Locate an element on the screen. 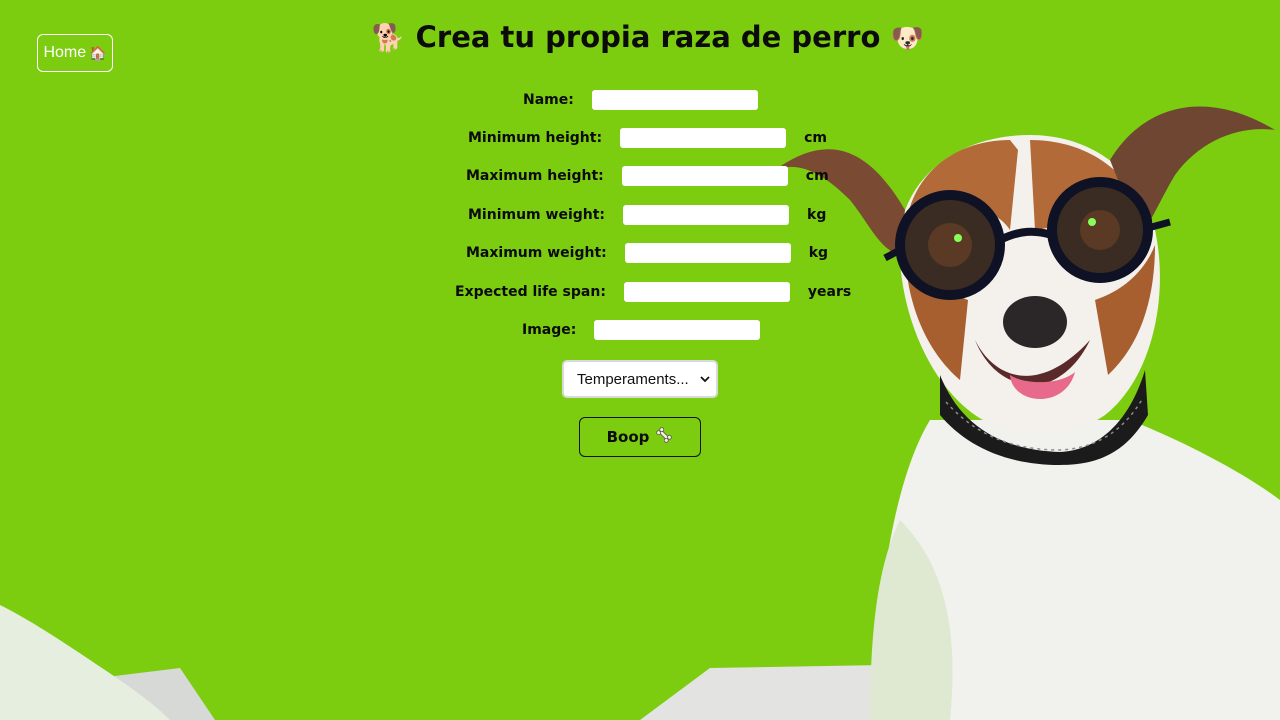 The image size is (1280, 720). min-weight-unit: kg is located at coordinates (817, 215).